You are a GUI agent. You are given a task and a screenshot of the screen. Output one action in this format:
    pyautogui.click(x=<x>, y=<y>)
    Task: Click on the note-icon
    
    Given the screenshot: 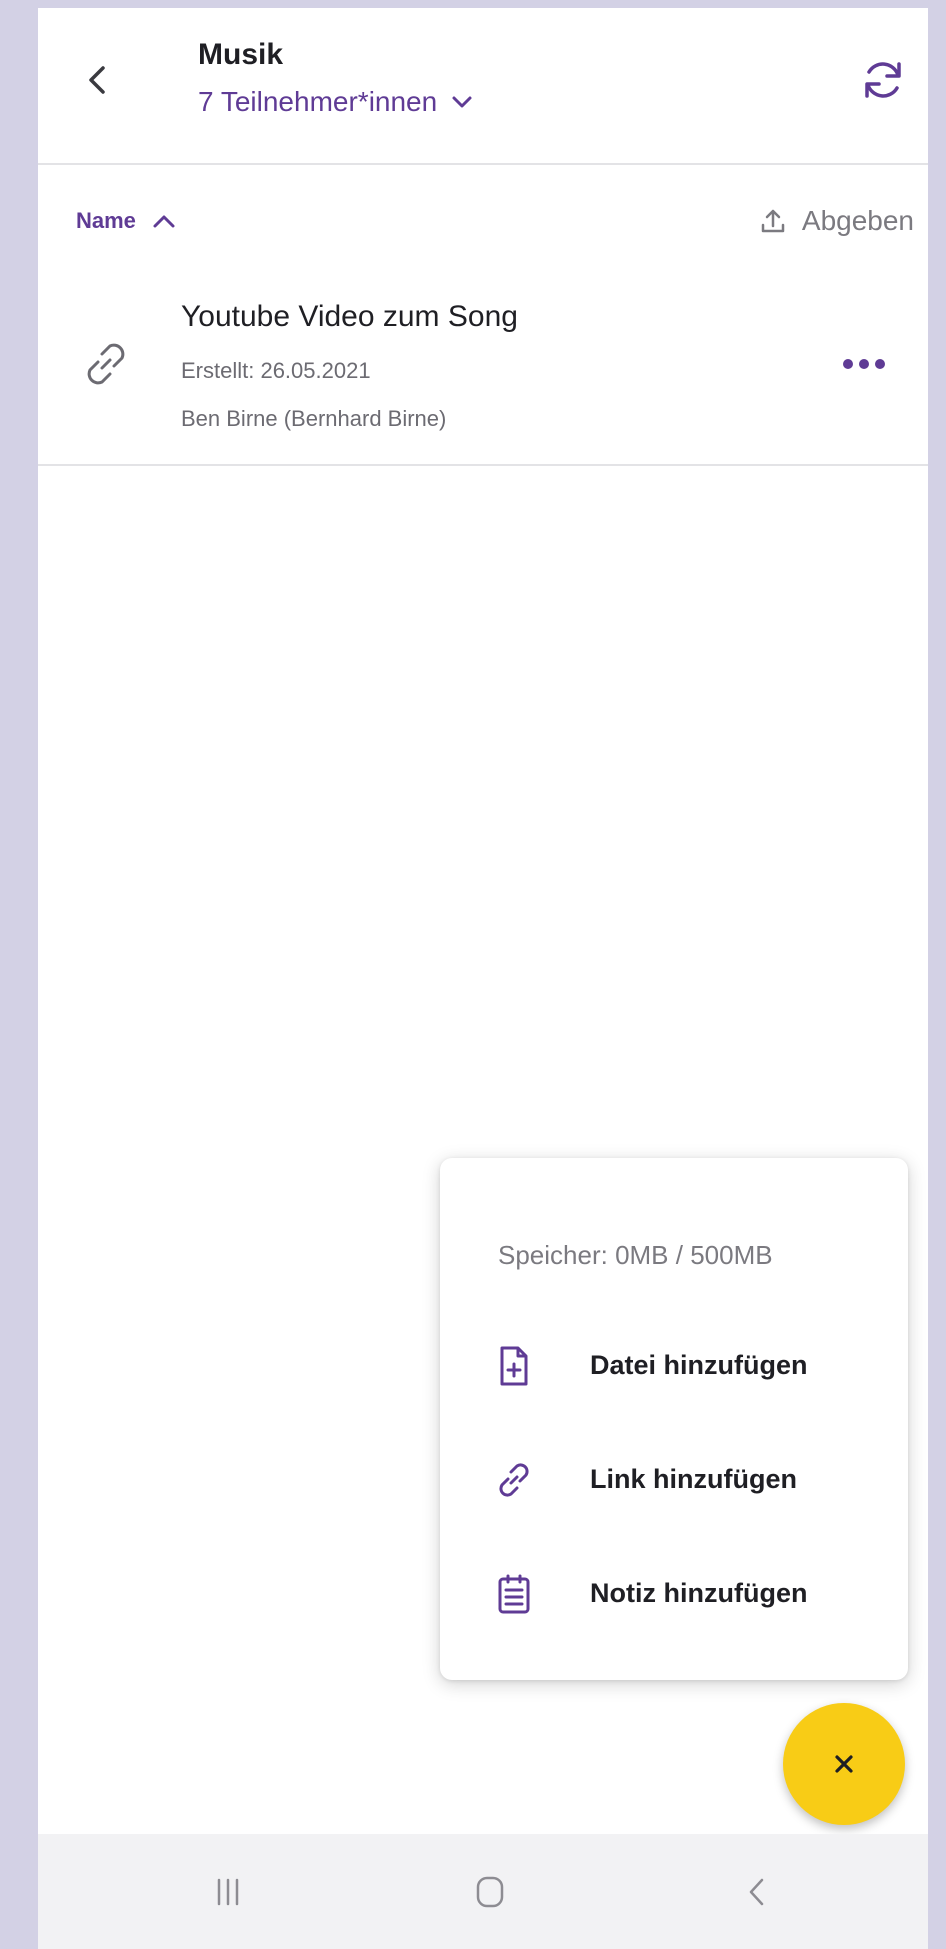 What is the action you would take?
    pyautogui.click(x=514, y=1594)
    